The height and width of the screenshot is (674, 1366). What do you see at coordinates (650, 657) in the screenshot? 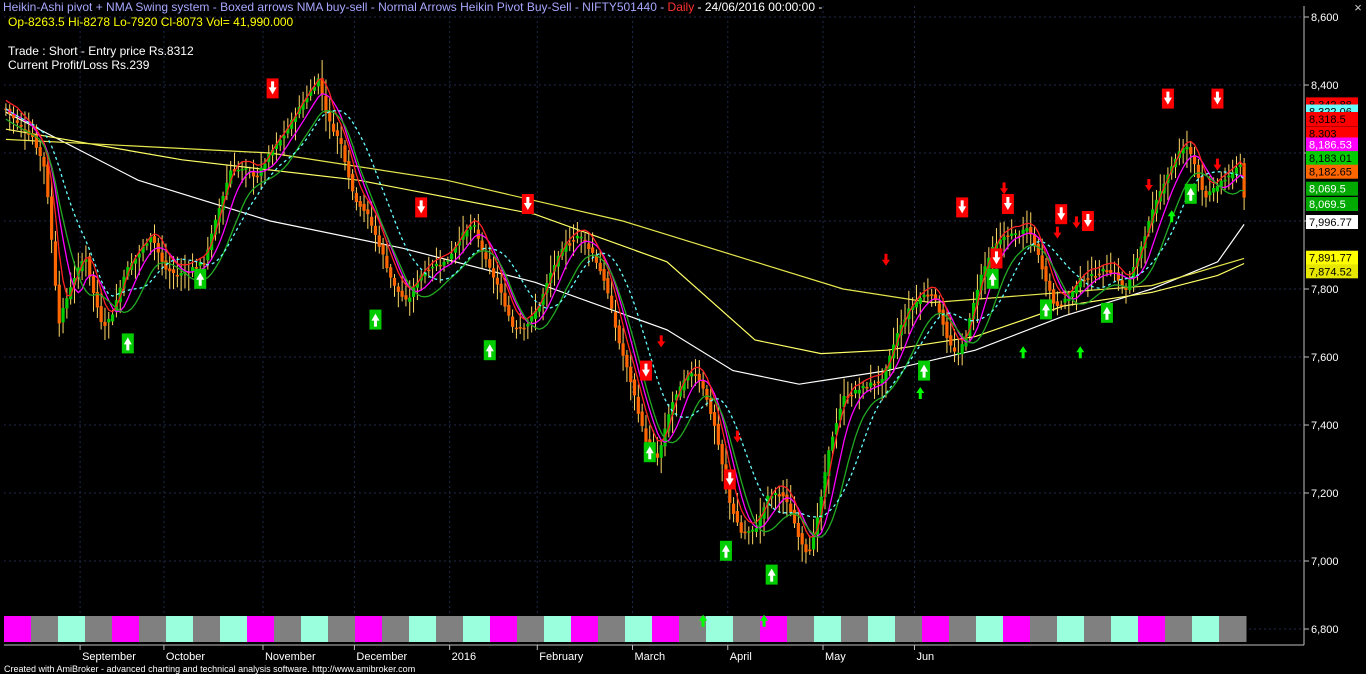
I see `x-tick-label: March` at bounding box center [650, 657].